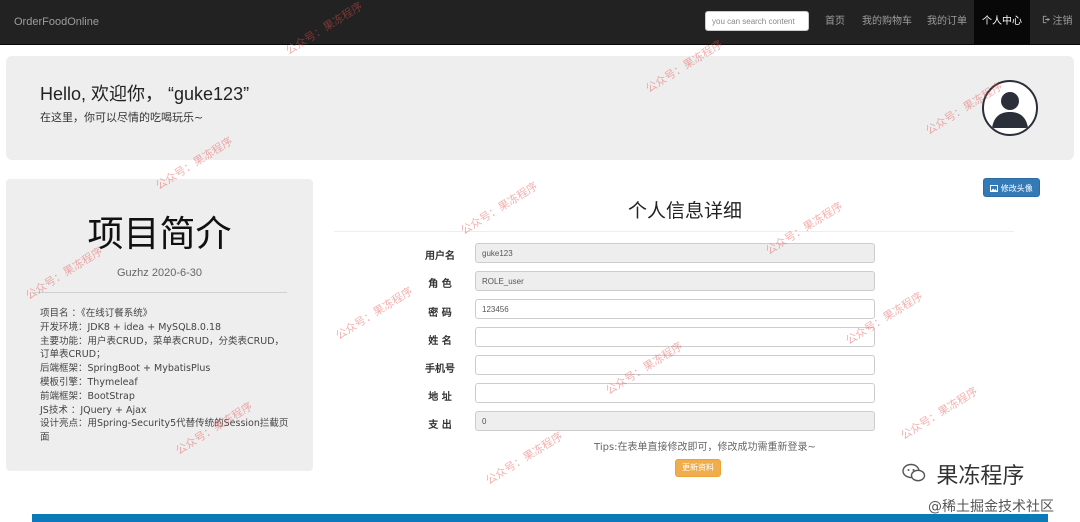 Image resolution: width=1080 pixels, height=522 pixels. I want to click on nav-orders: 我的订单, so click(947, 22).